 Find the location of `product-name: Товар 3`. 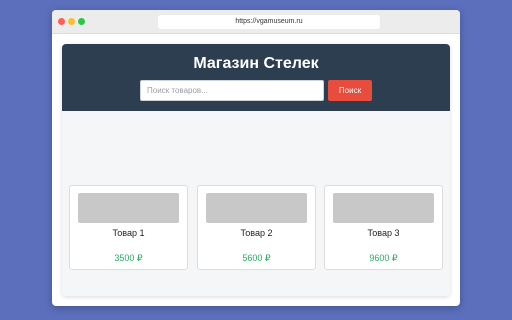

product-name: Товар 3 is located at coordinates (383, 233).